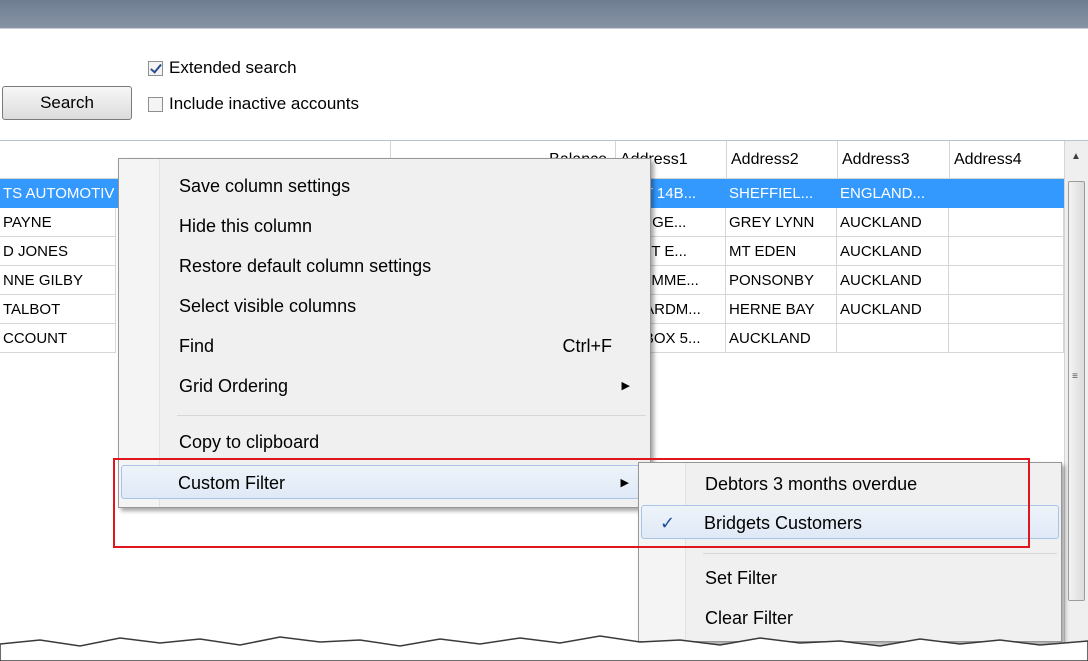  Describe the element at coordinates (58, 338) in the screenshot. I see `table-cell: CCOUNT` at that location.